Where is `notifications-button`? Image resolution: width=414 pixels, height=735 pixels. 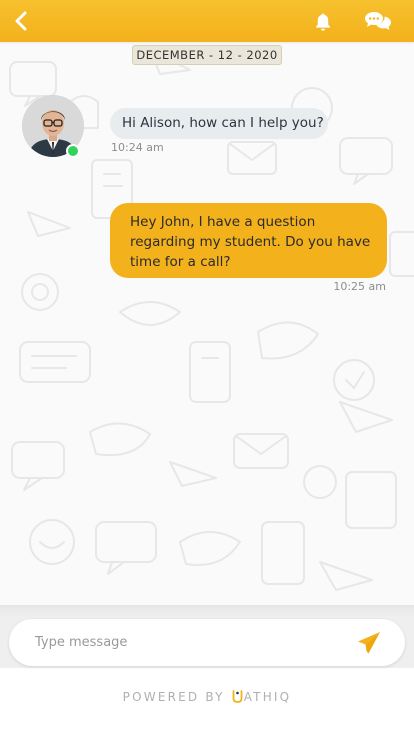
notifications-button is located at coordinates (323, 22).